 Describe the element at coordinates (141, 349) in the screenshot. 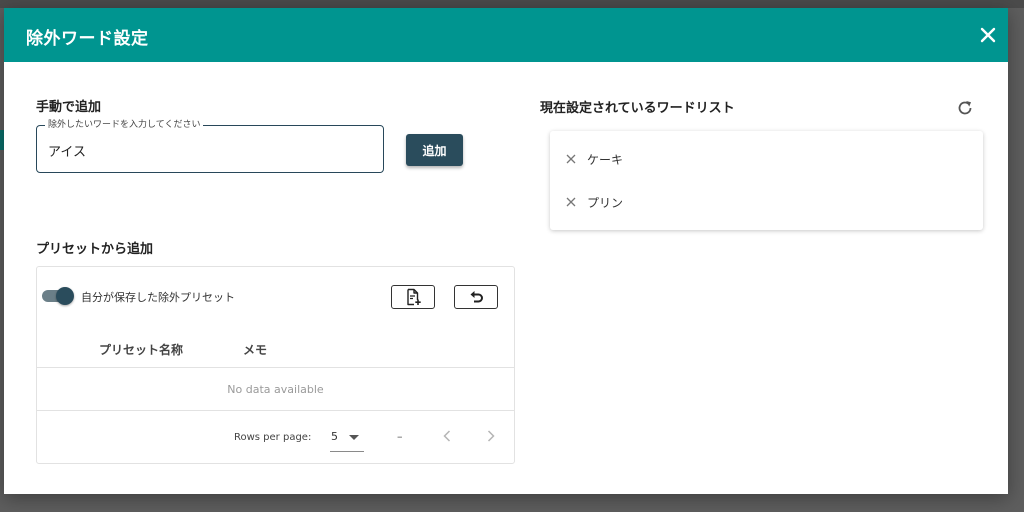

I see `column-header-preset-name: プリセット名称` at that location.